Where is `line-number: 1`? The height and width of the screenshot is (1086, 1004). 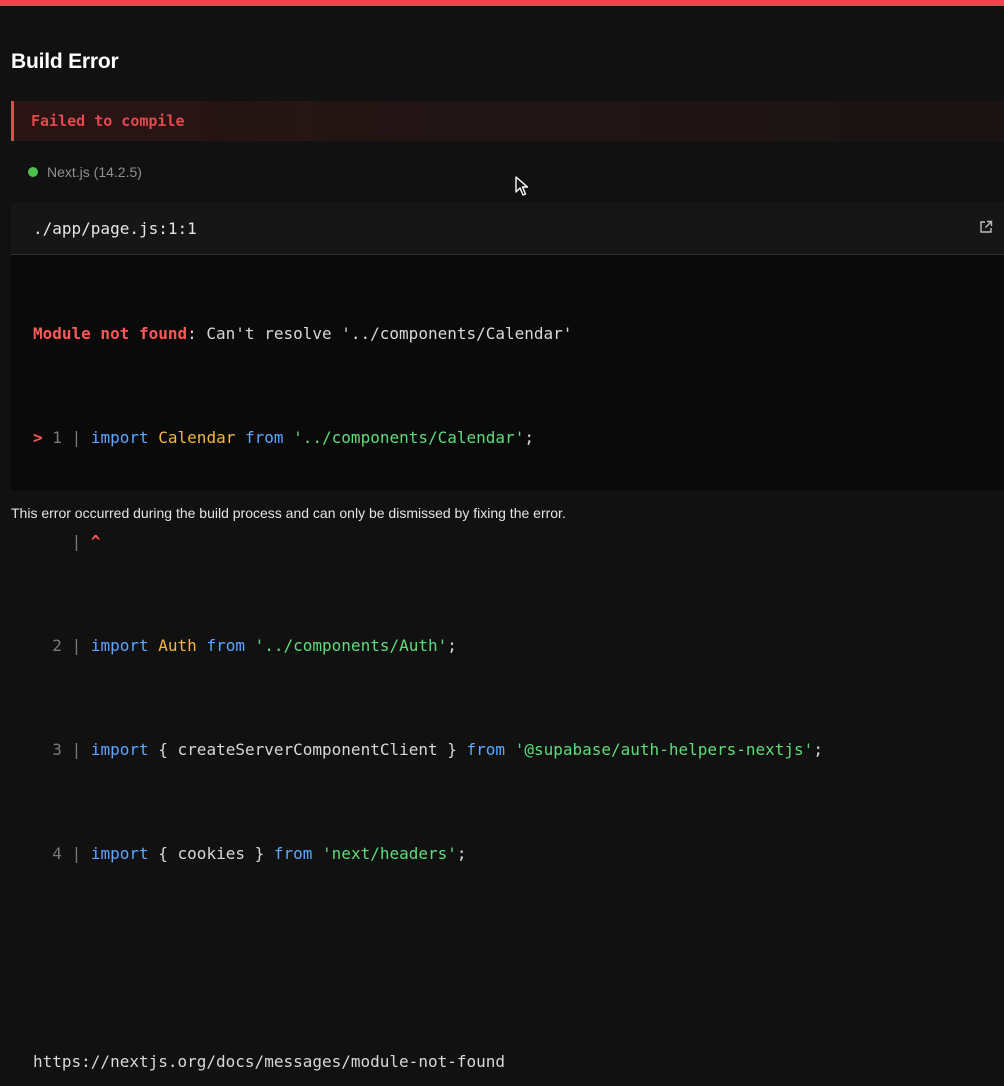 line-number: 1 is located at coordinates (57, 437).